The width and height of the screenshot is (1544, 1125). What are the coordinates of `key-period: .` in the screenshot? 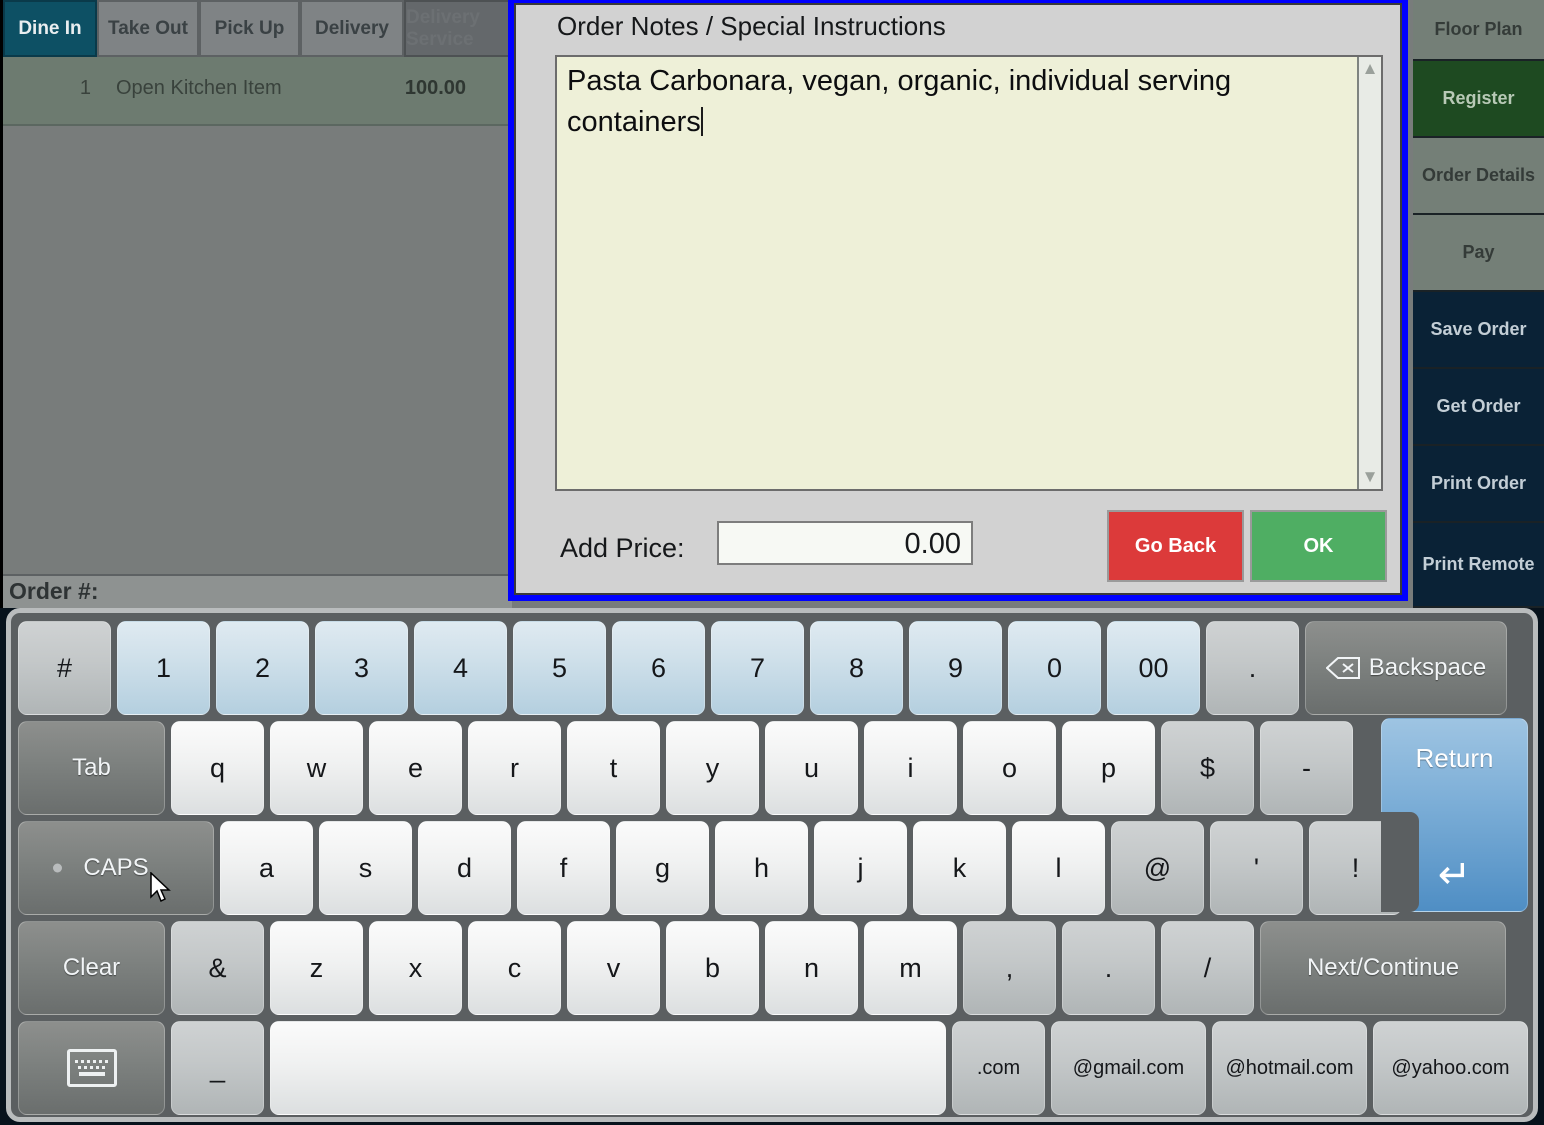 It's located at (1252, 668).